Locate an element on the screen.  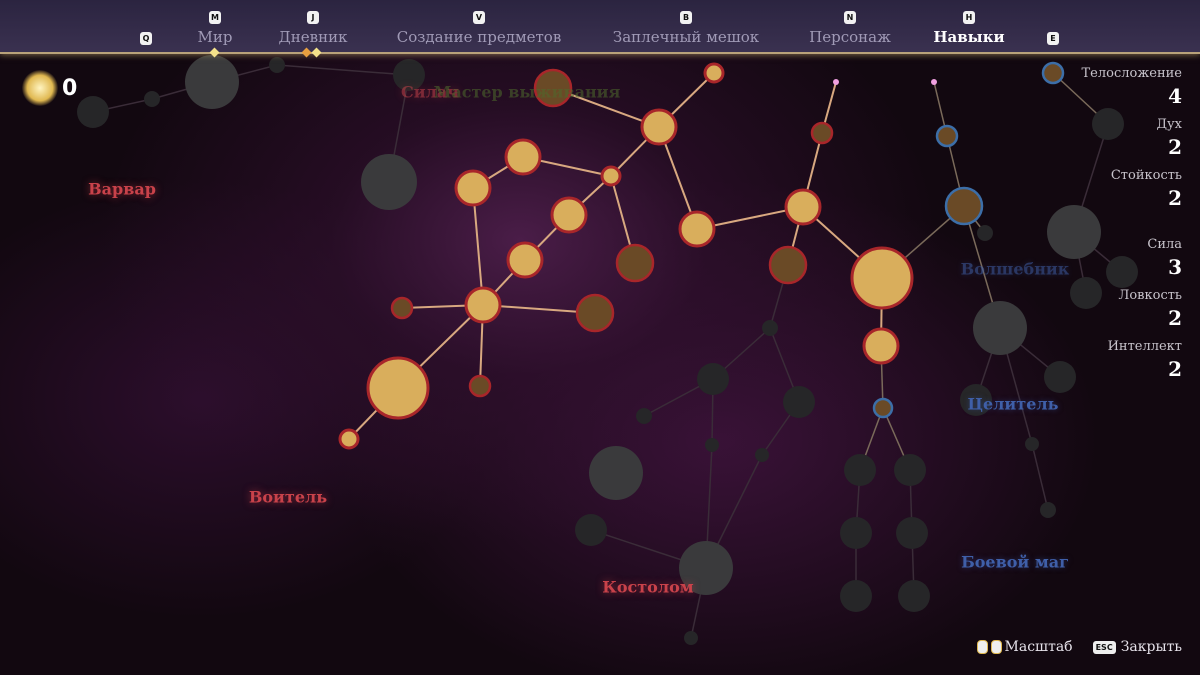
skill-points-count: 0 is located at coordinates (70, 88).